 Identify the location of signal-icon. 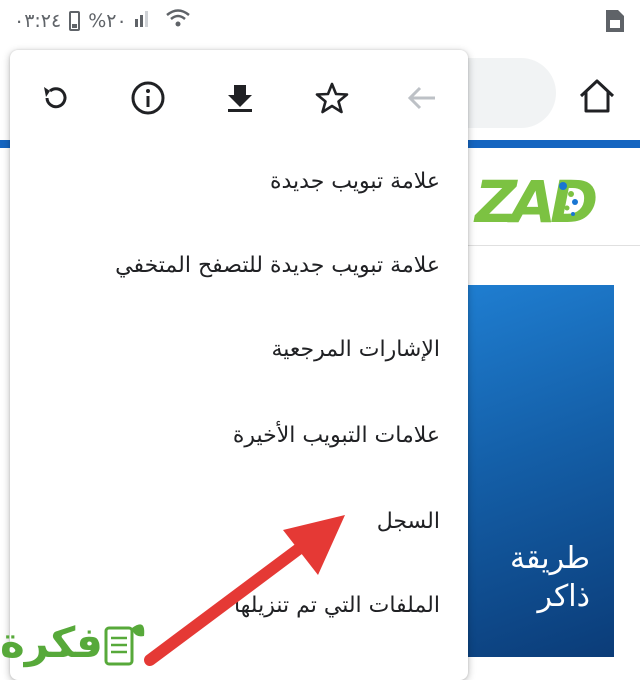
(145, 20).